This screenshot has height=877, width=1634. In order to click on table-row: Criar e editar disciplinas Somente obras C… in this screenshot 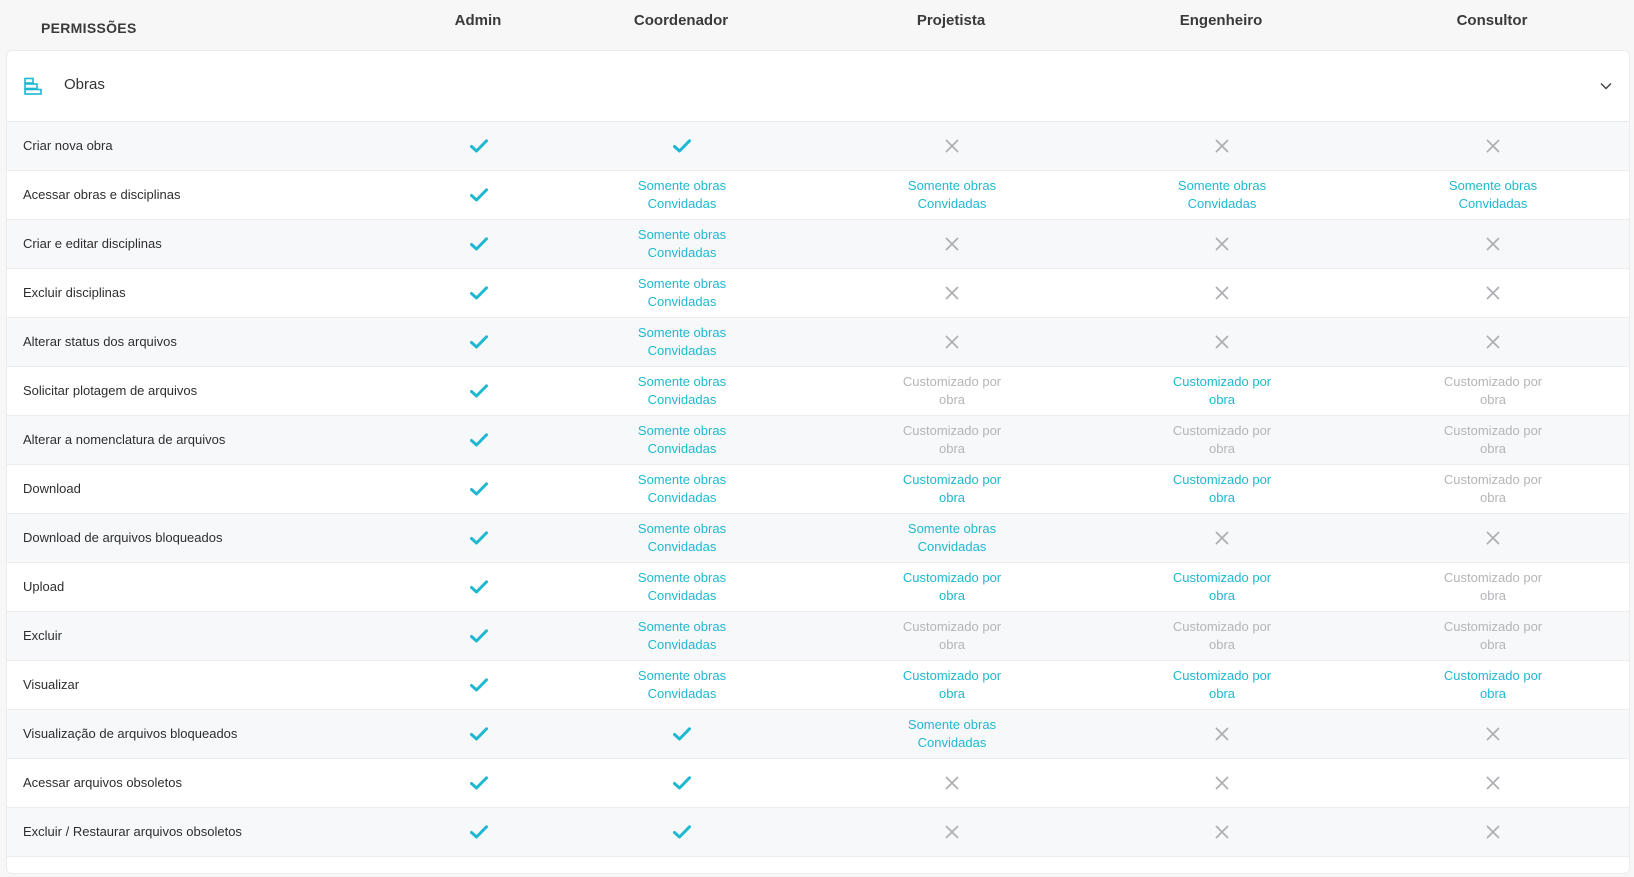, I will do `click(818, 244)`.